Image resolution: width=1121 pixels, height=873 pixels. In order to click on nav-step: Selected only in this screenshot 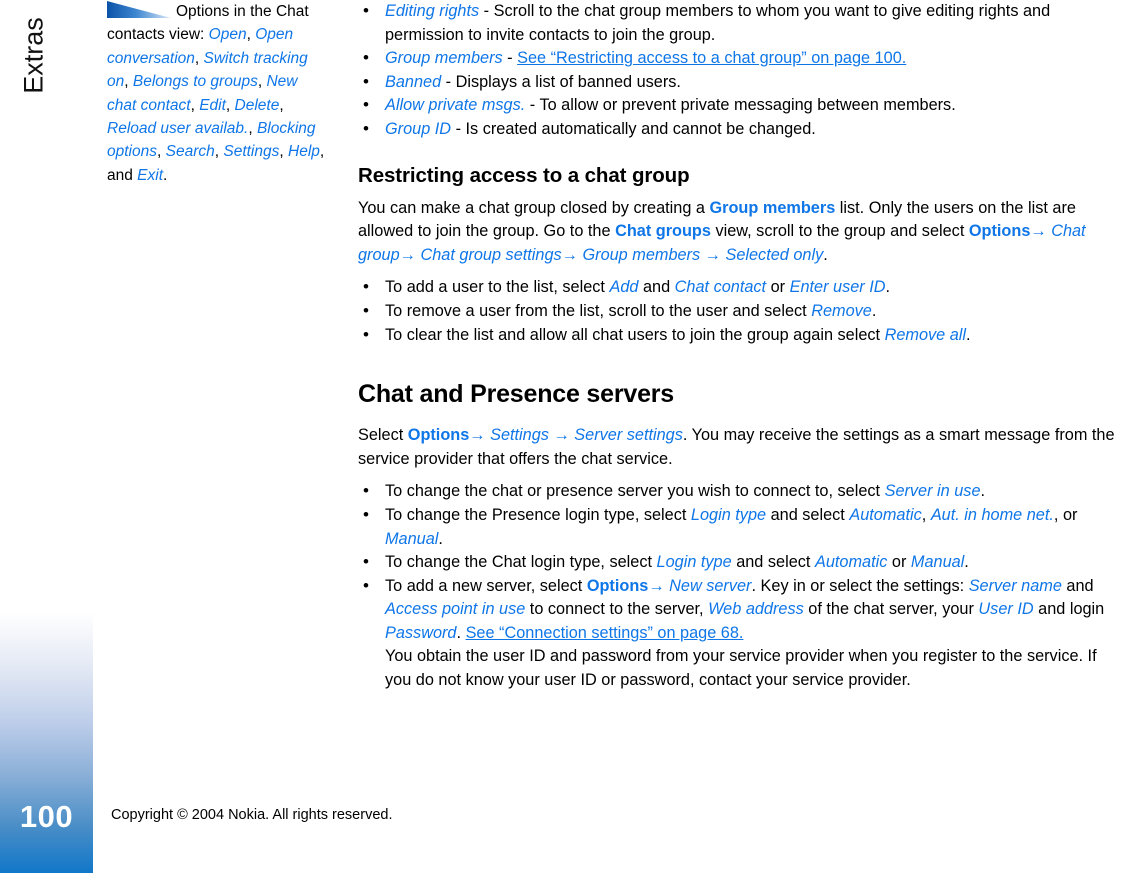, I will do `click(774, 254)`.